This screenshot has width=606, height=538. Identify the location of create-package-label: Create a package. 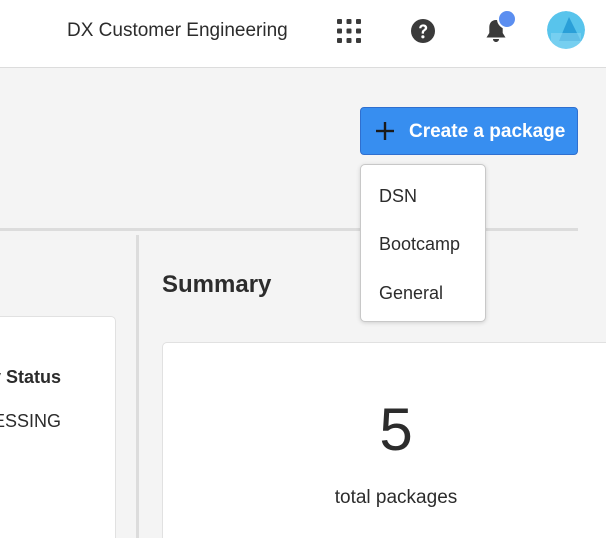
(487, 131).